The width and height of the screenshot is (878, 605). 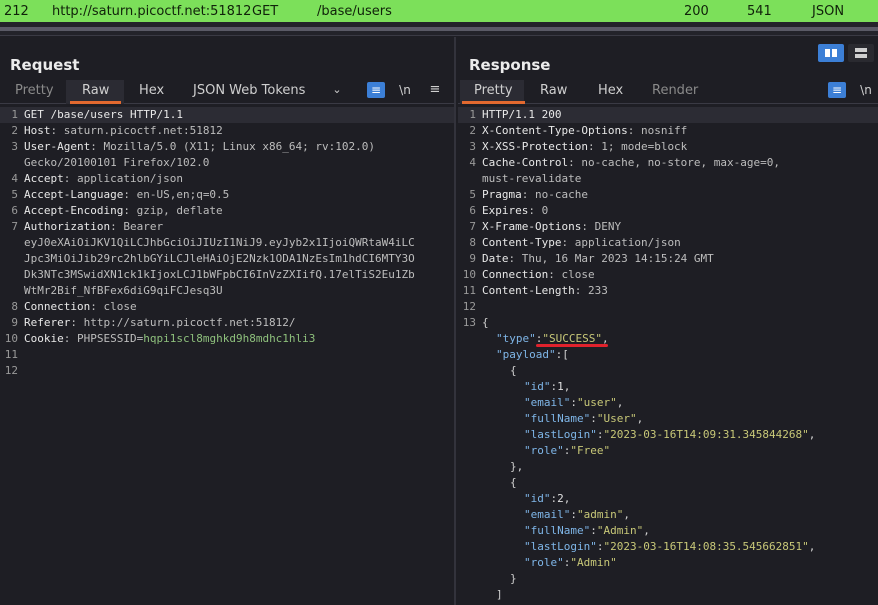 I want to click on code-line: 6 Expires: 0, so click(x=668, y=211).